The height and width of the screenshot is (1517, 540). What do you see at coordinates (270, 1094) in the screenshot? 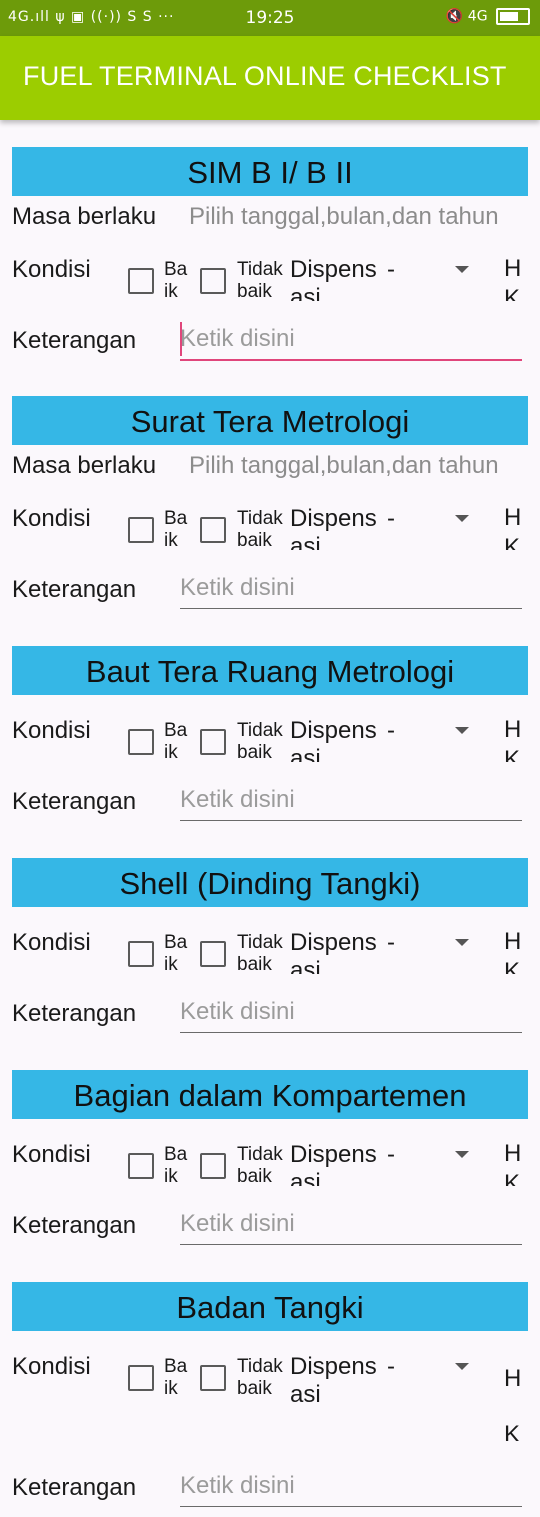
I see `section-header: Bagian dalam Kompartemen` at bounding box center [270, 1094].